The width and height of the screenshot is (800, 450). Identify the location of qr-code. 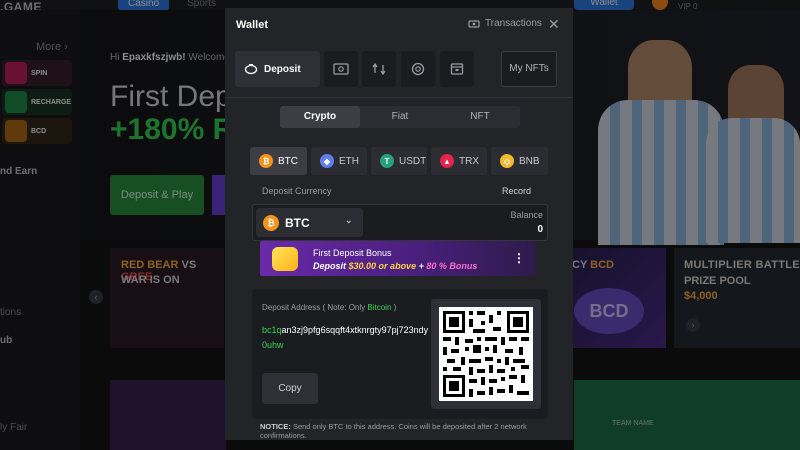
(486, 354).